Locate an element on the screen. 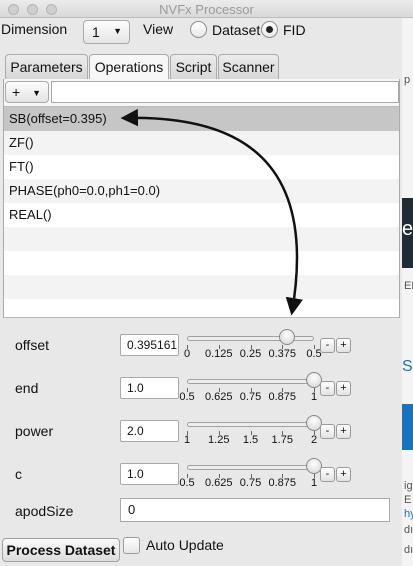  apod-size-label: apodSize is located at coordinates (44, 511).